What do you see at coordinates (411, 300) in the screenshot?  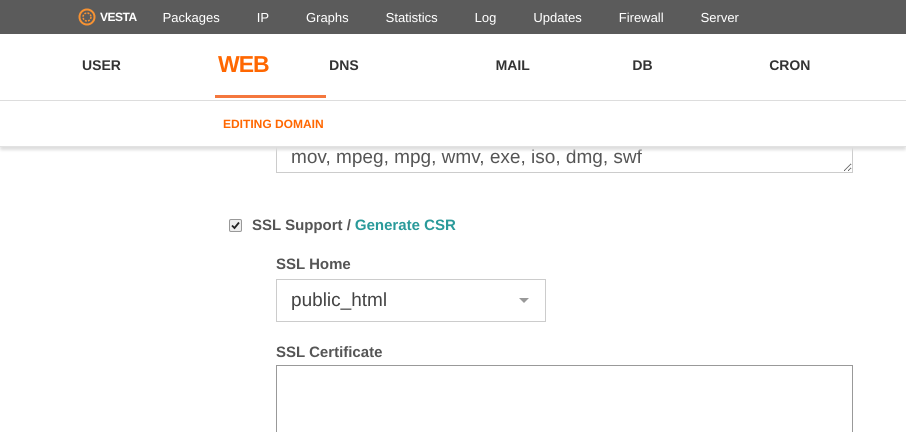 I see `ssl-home-select: public_html` at bounding box center [411, 300].